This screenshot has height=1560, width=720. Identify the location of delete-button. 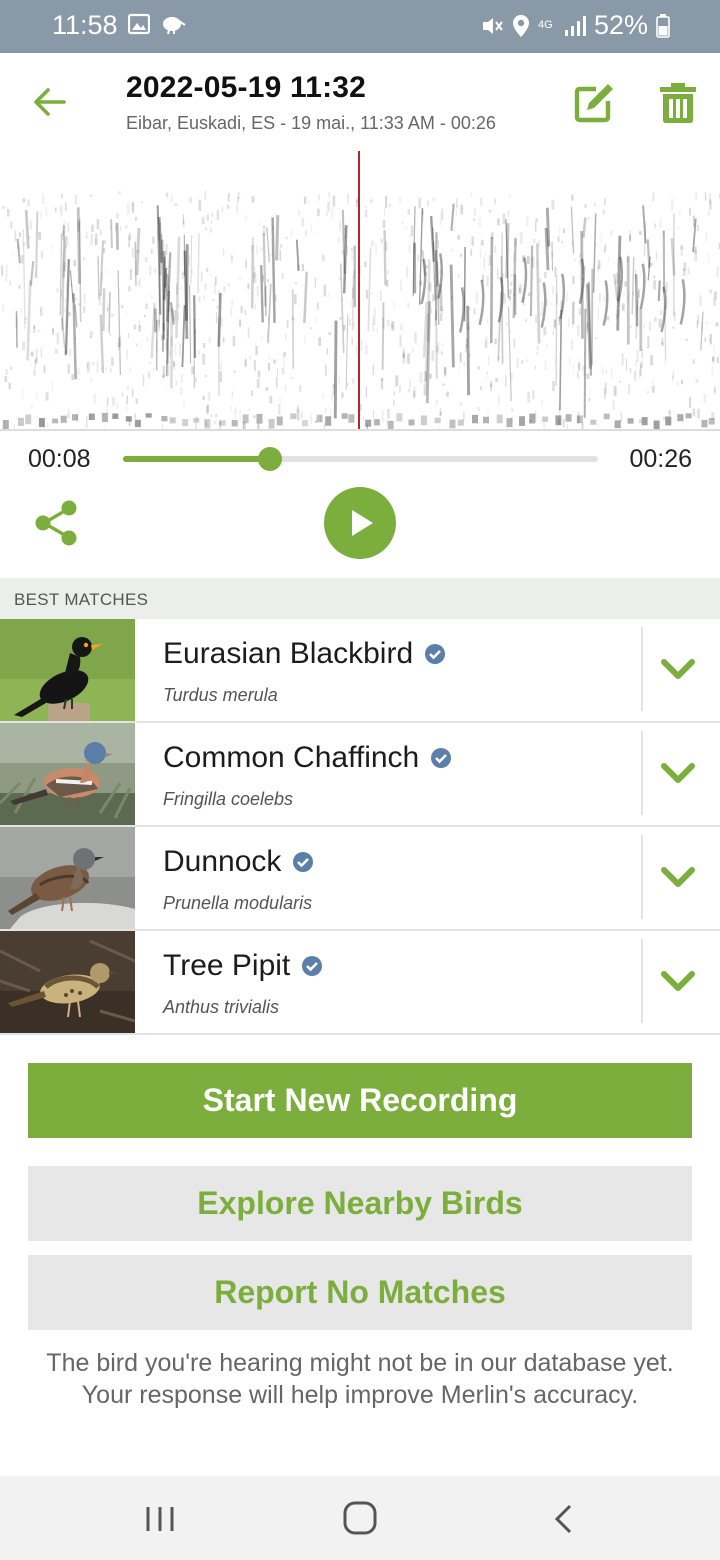
(678, 103).